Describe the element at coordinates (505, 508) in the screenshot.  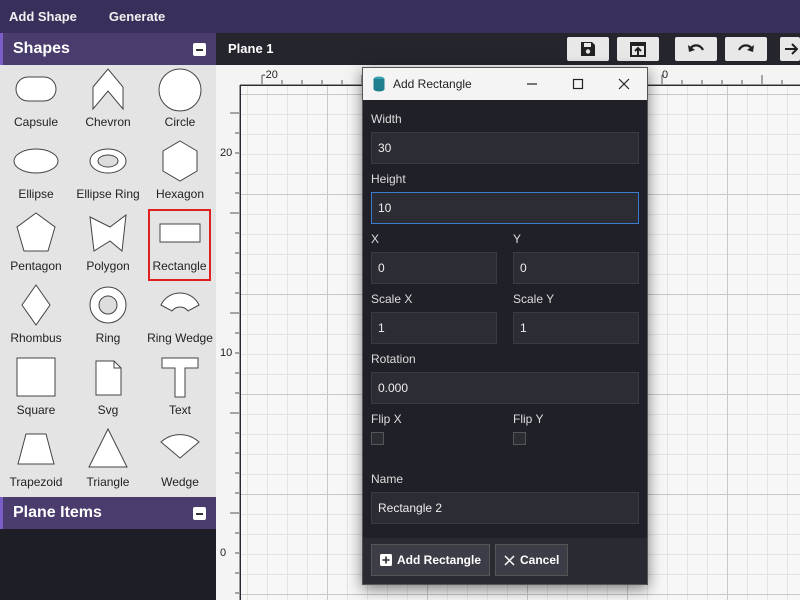
I see `name-input` at that location.